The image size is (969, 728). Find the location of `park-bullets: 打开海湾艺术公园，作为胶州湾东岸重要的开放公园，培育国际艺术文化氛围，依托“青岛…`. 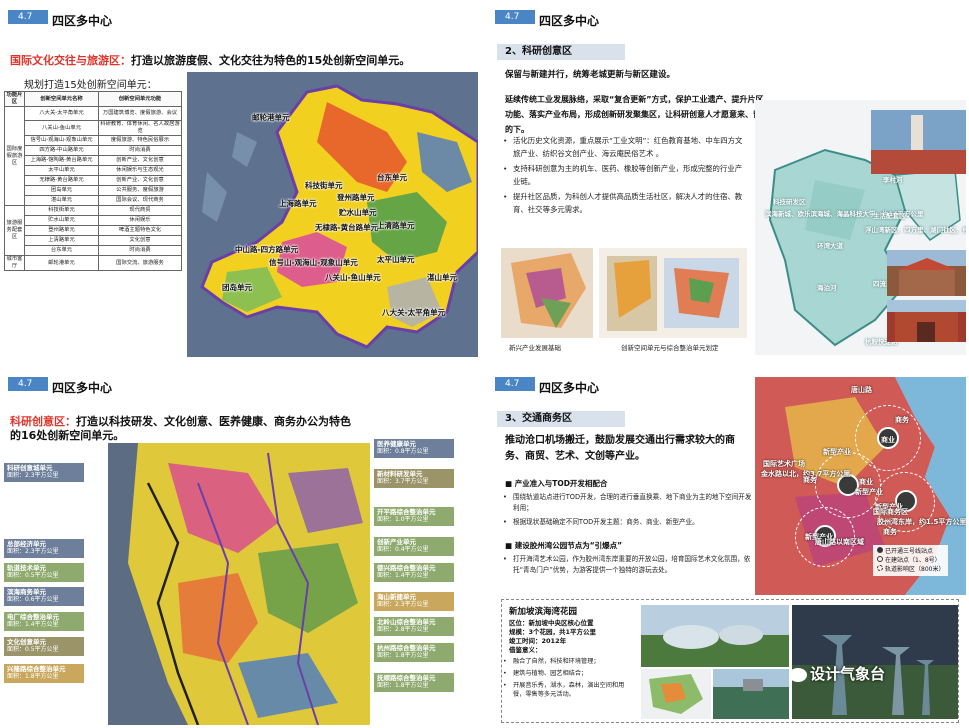

park-bullets: 打开海湾艺术公园，作为胶州湾东岸重要的开放公园，培育国际艺术文化氛围，依托“青岛… is located at coordinates (628, 566).